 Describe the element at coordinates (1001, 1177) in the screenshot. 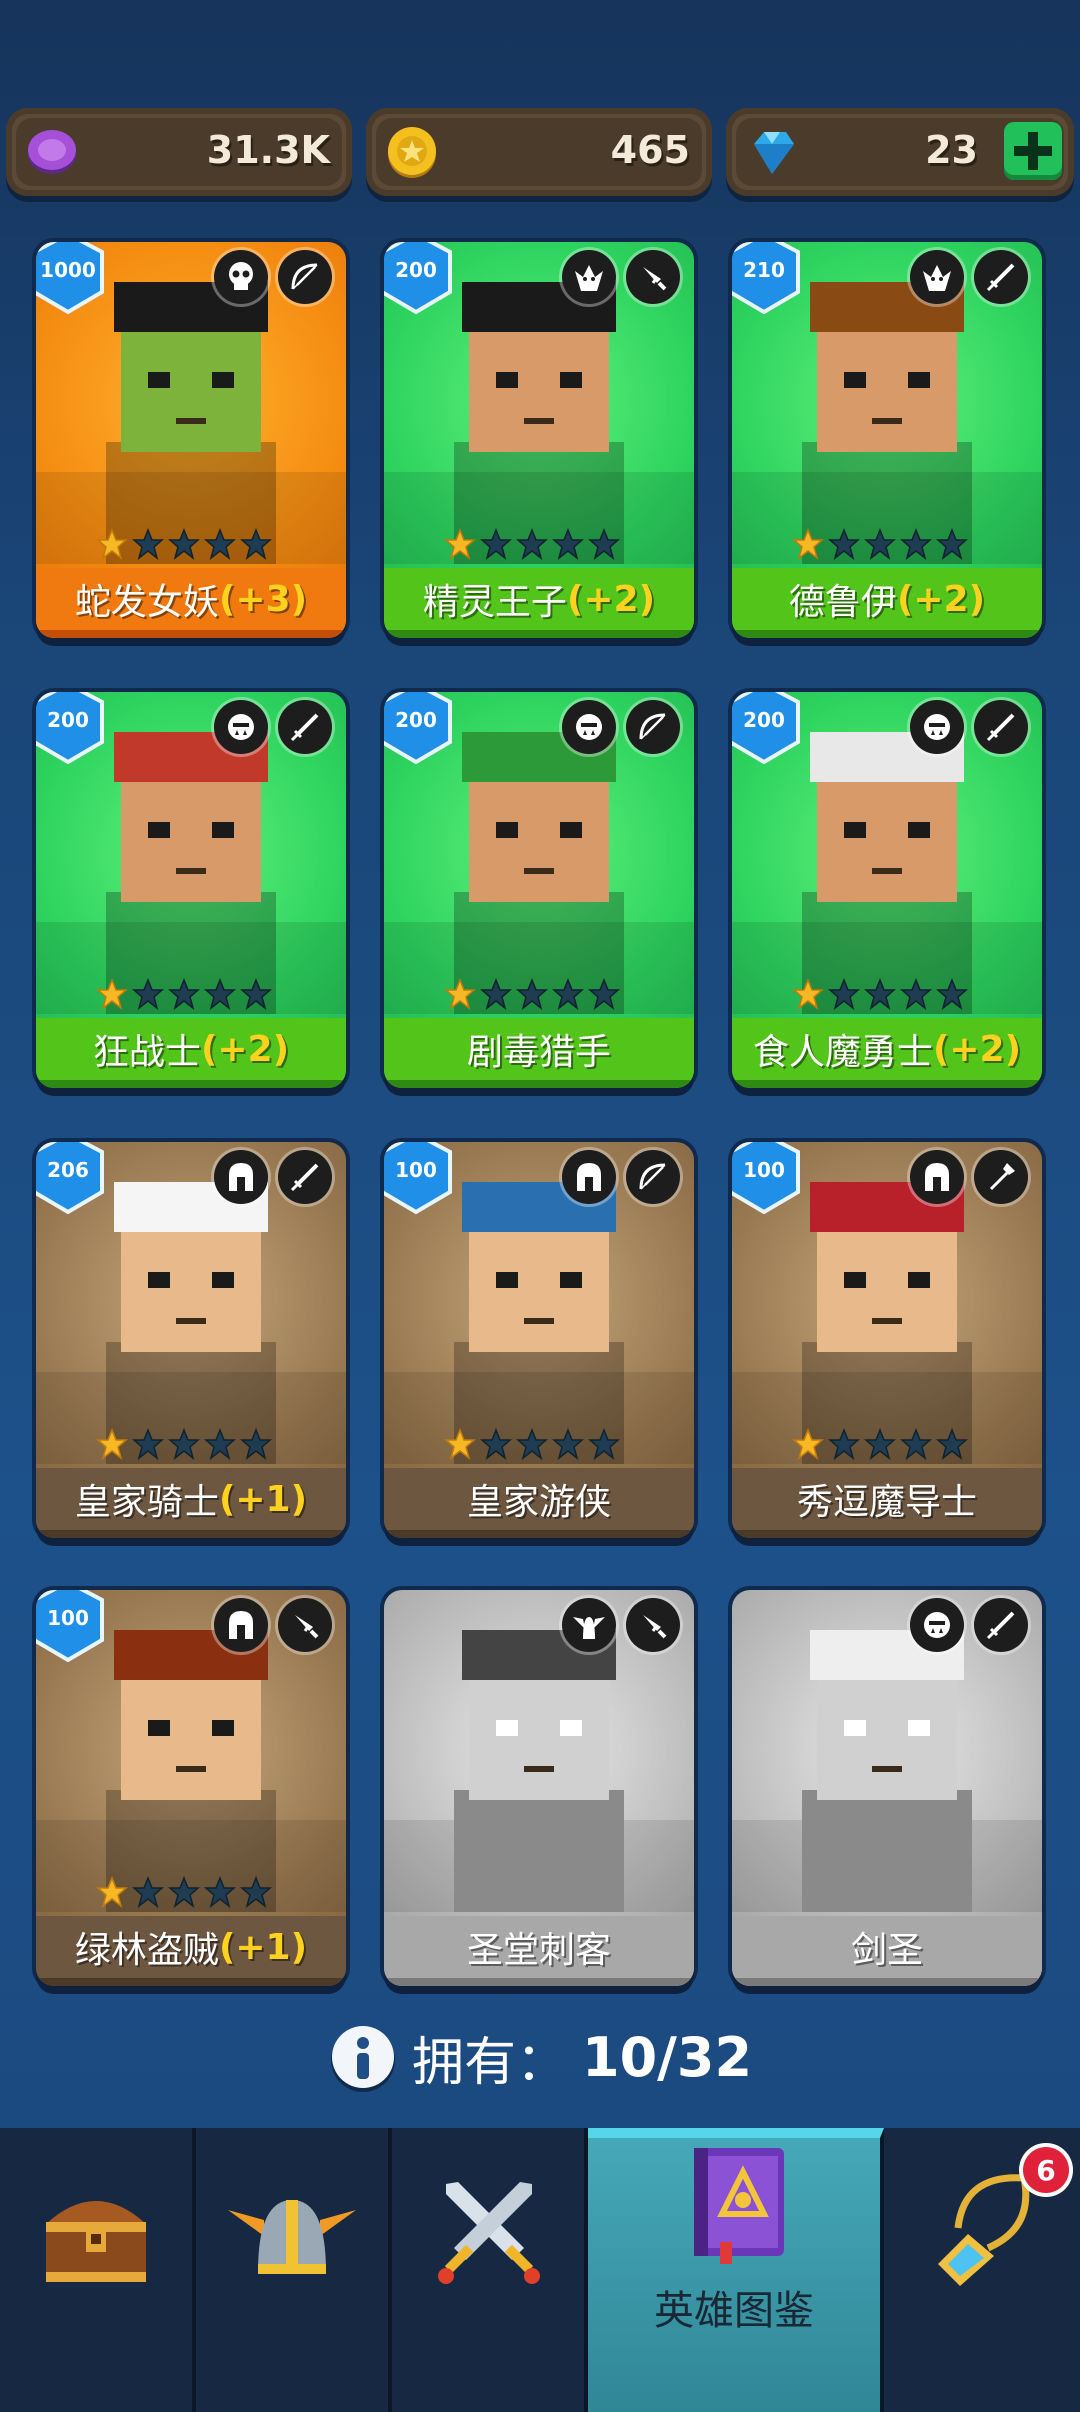

I see `staff-icon` at that location.